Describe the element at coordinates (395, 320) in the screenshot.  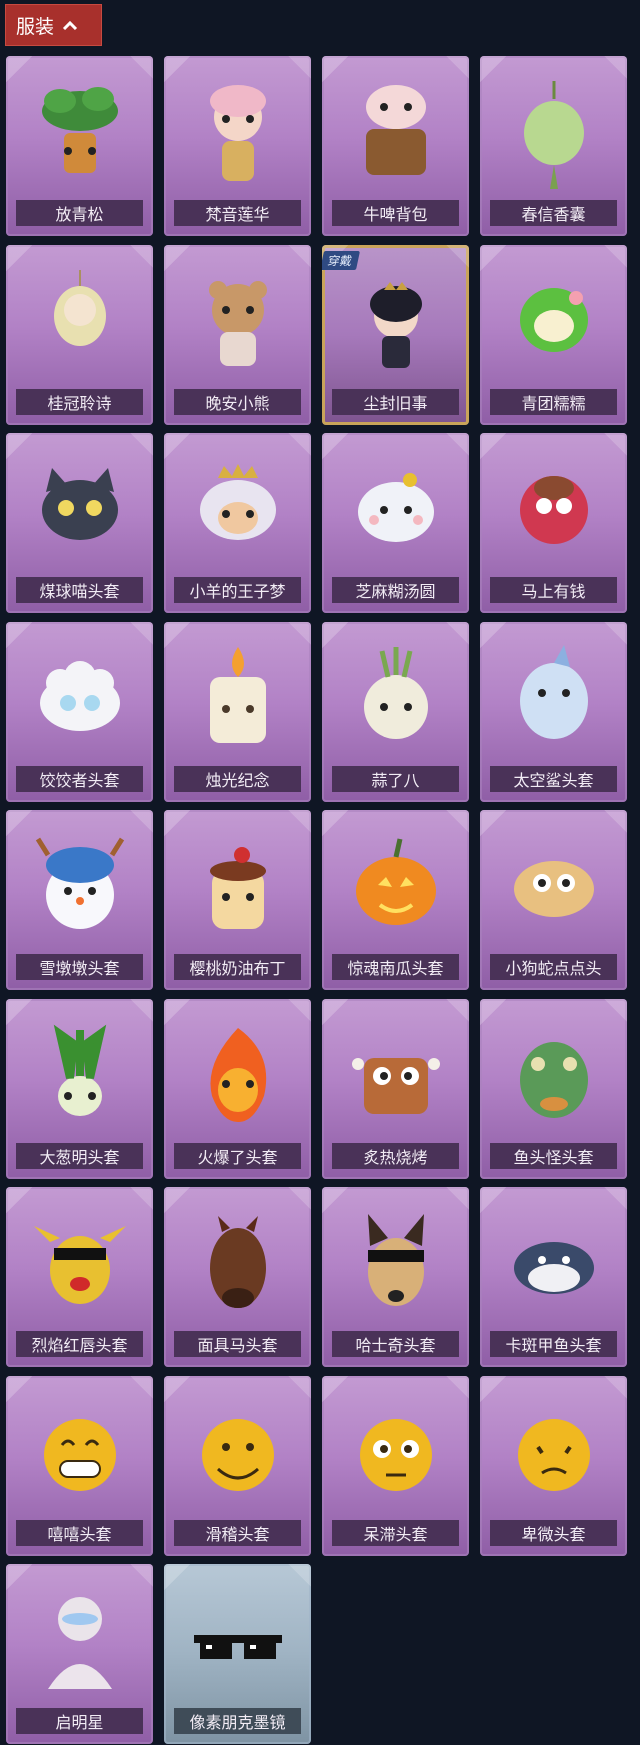
I see `doll-charm-icon` at that location.